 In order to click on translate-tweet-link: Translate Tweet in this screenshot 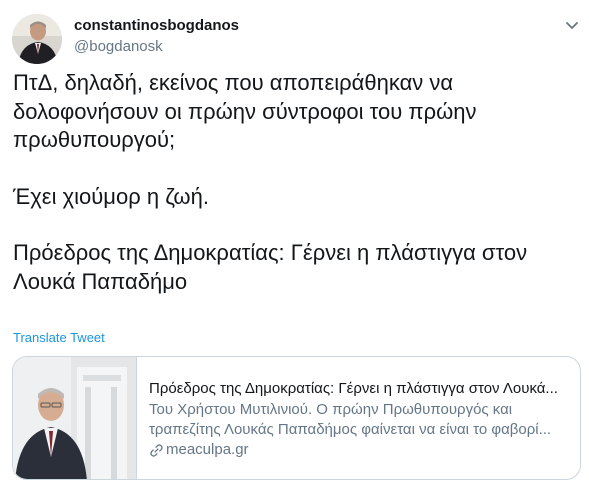, I will do `click(59, 337)`.